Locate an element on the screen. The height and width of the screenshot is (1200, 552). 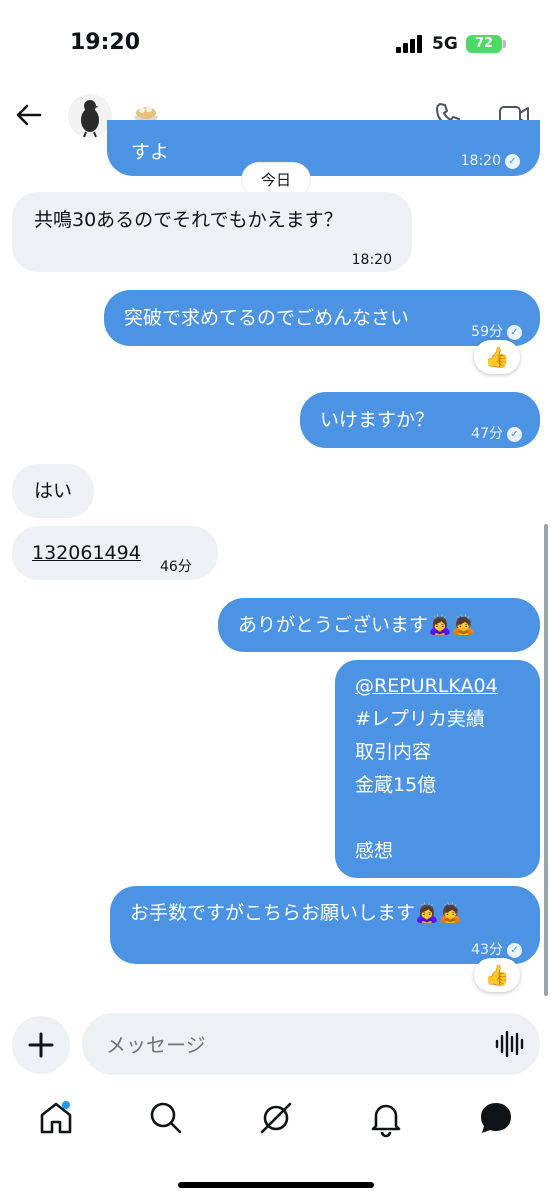
tab-messages is located at coordinates (496, 1118).